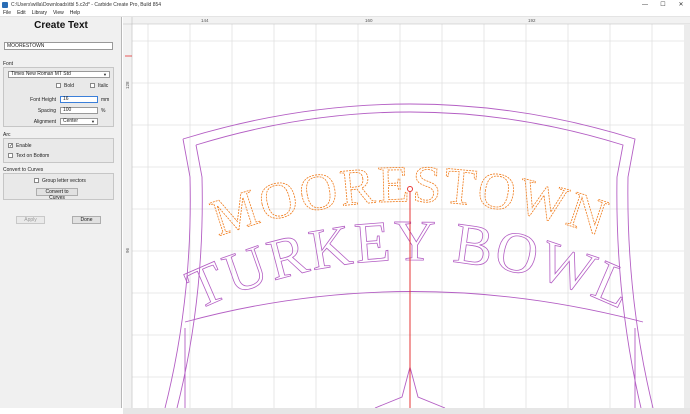 This screenshot has height=414, width=690. What do you see at coordinates (71, 121) in the screenshot?
I see `alignment-value: Center` at bounding box center [71, 121].